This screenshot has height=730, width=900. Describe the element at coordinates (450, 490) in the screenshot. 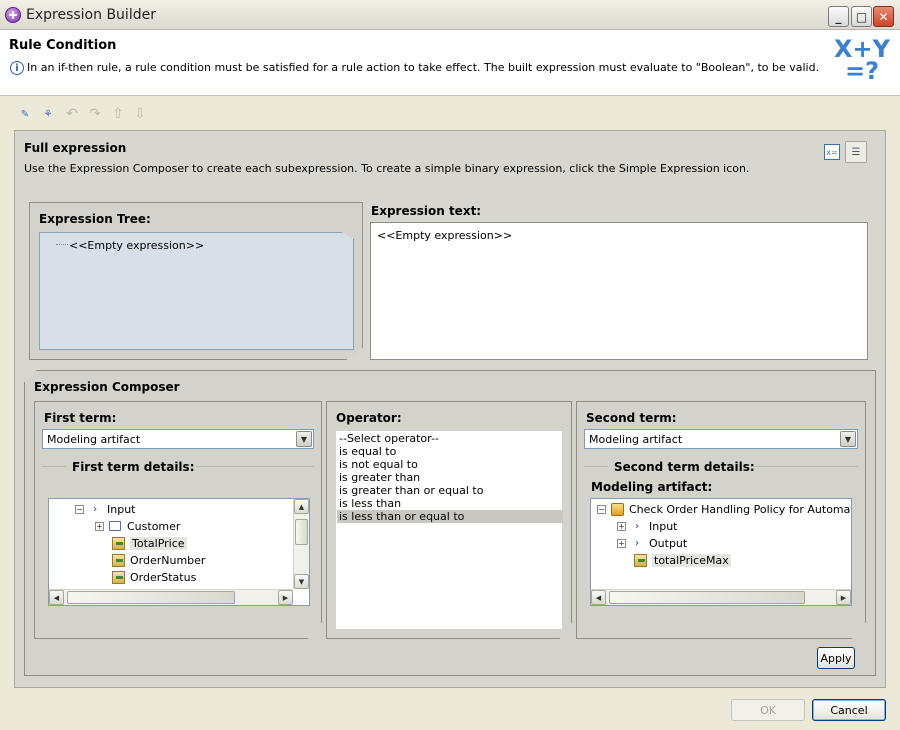

I see `operator-option: is greater than or equal to` at that location.